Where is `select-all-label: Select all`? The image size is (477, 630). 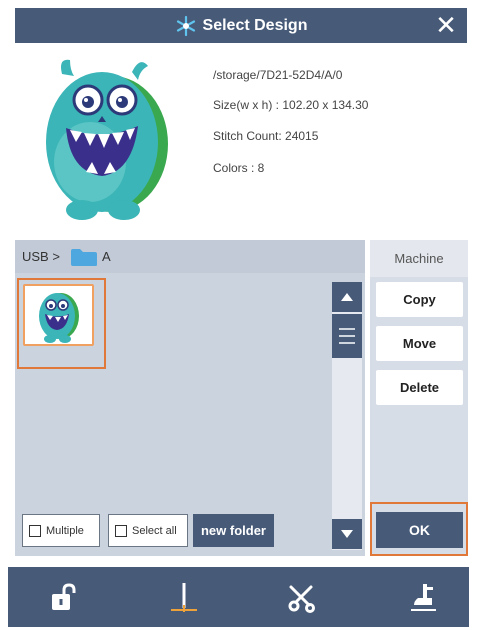 select-all-label: Select all is located at coordinates (154, 530).